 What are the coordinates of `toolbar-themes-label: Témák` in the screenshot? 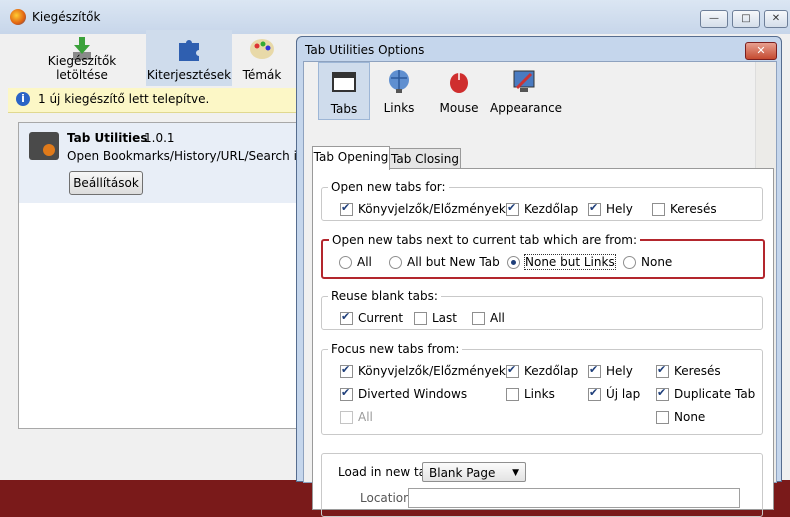 It's located at (262, 75).